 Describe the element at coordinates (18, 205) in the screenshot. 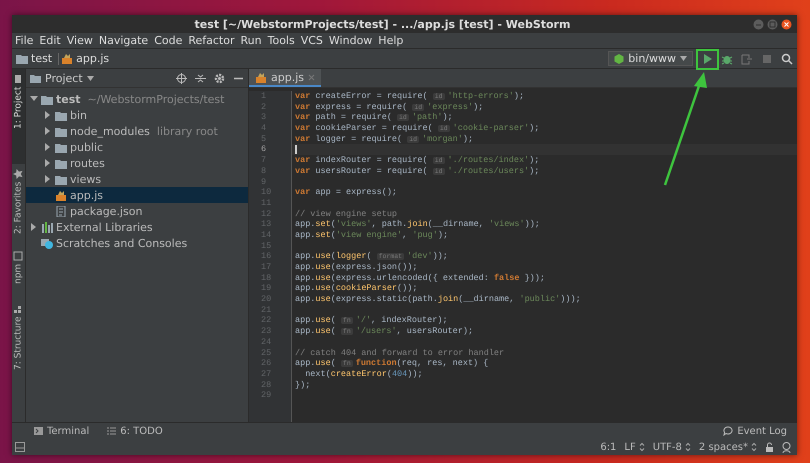

I see `side-tab: 2: Favorites` at that location.